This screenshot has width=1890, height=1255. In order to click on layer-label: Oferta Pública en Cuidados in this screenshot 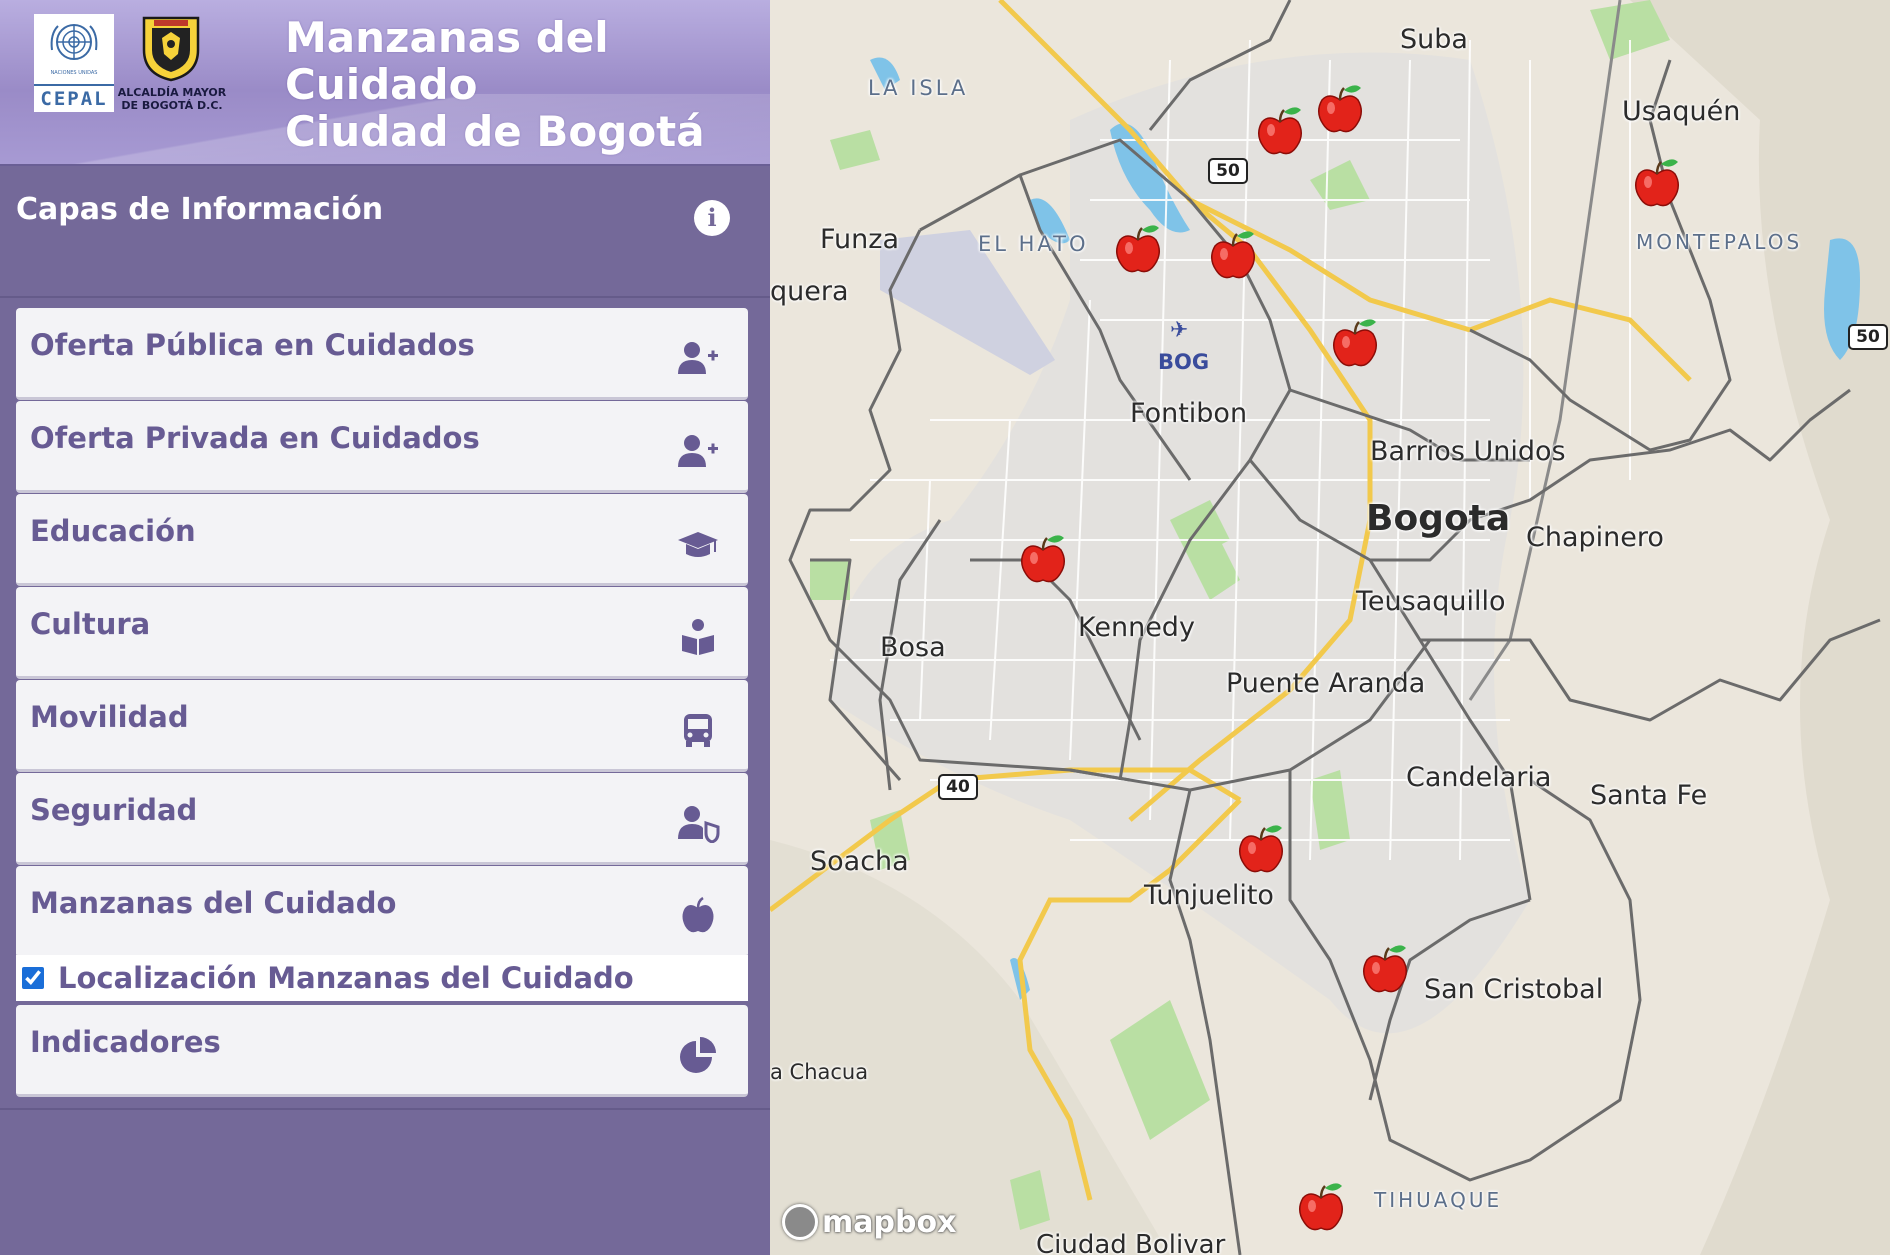, I will do `click(252, 345)`.